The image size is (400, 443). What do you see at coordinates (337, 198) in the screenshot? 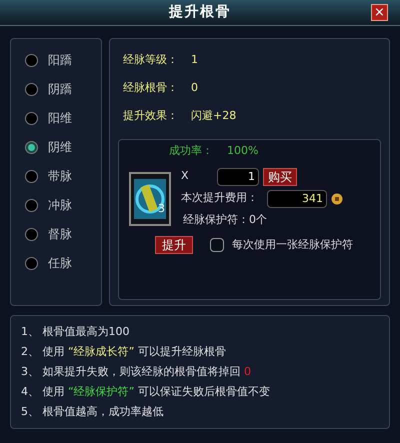
I see `coin-icon` at bounding box center [337, 198].